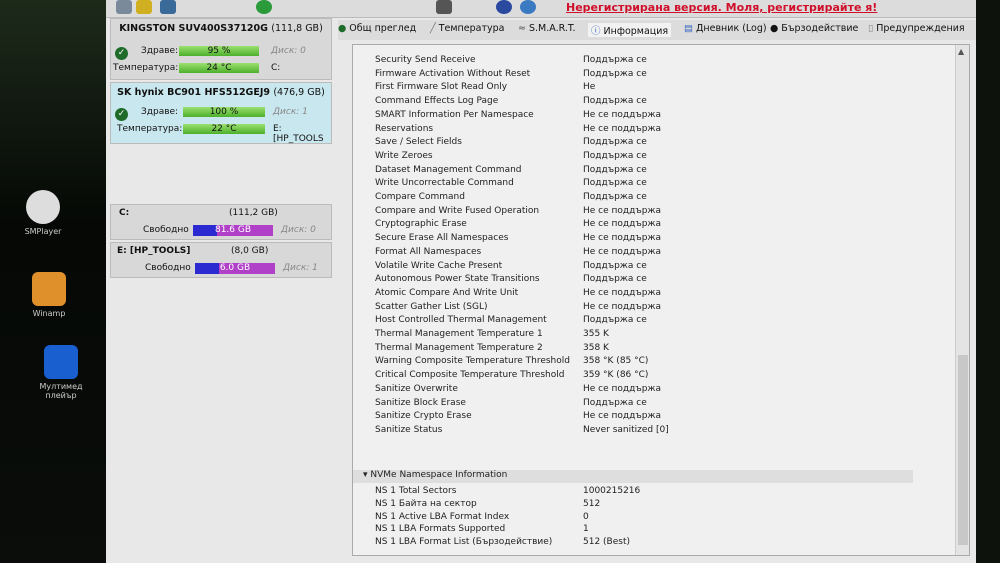 The height and width of the screenshot is (563, 1000). What do you see at coordinates (522, 28) in the screenshot?
I see `smart-icon: ≈` at bounding box center [522, 28].